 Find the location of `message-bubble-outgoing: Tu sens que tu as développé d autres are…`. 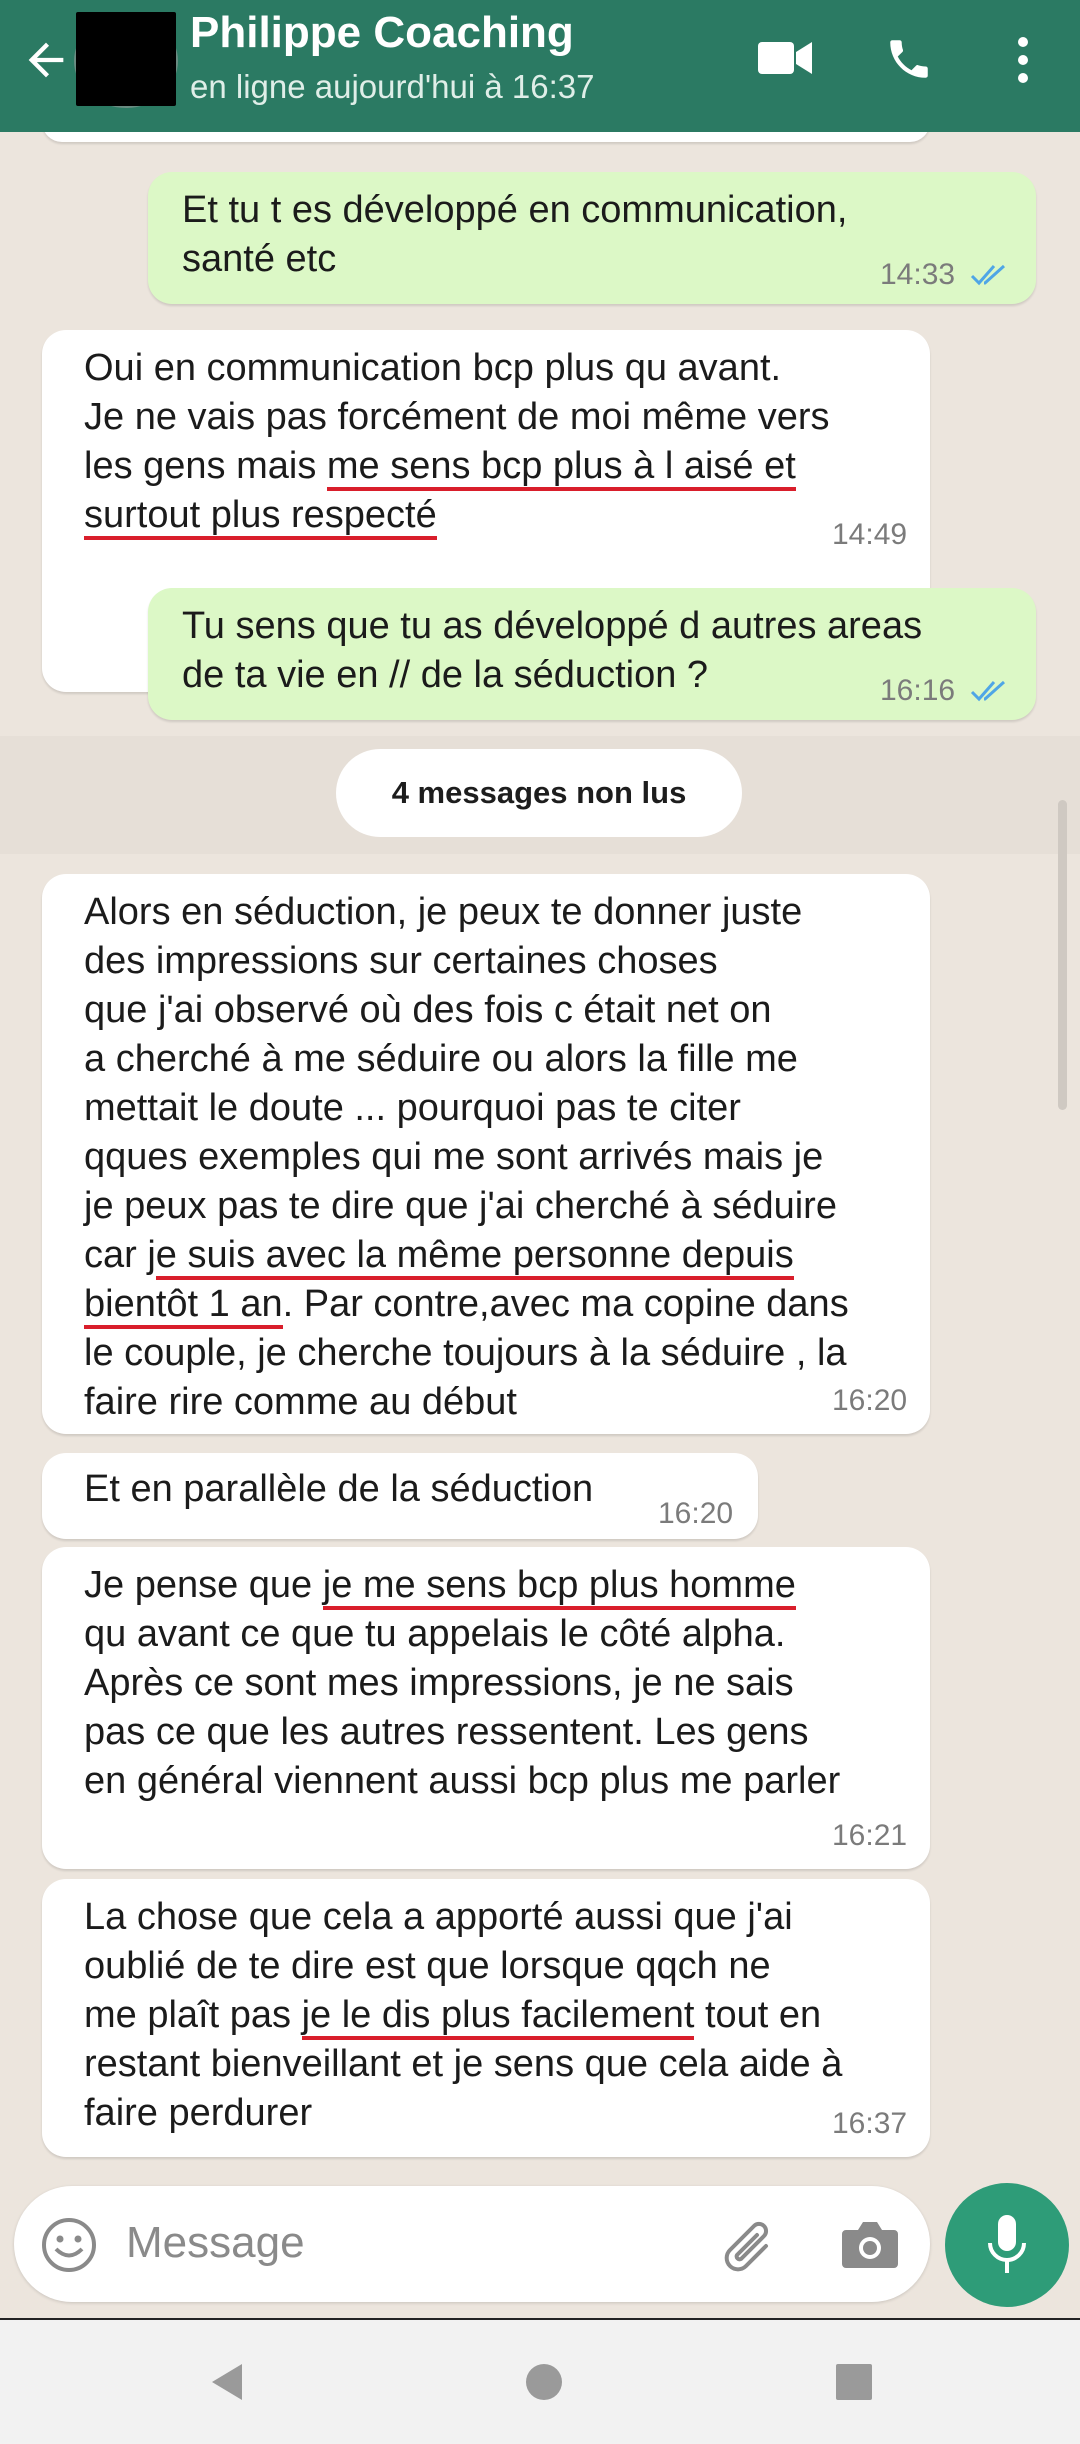

message-bubble-outgoing: Tu sens que tu as développé d autres are… is located at coordinates (592, 654).